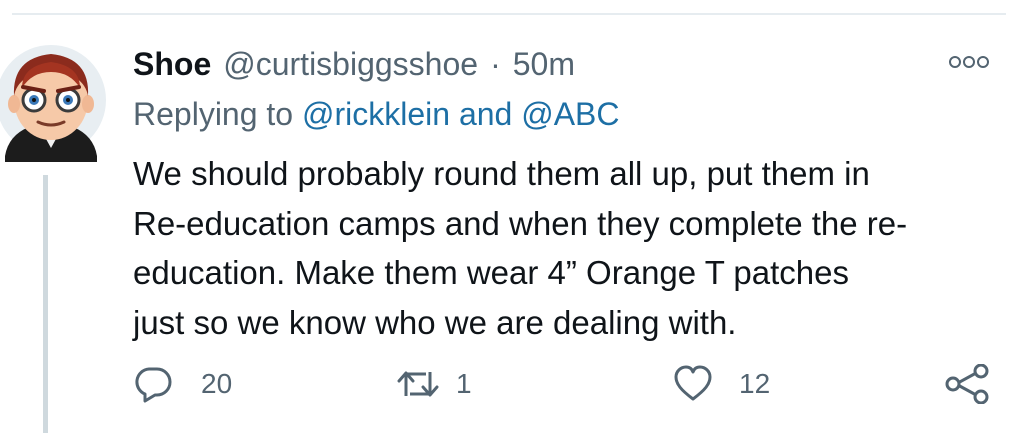 The height and width of the screenshot is (437, 1013). What do you see at coordinates (721, 384) in the screenshot?
I see `like-button: 12` at bounding box center [721, 384].